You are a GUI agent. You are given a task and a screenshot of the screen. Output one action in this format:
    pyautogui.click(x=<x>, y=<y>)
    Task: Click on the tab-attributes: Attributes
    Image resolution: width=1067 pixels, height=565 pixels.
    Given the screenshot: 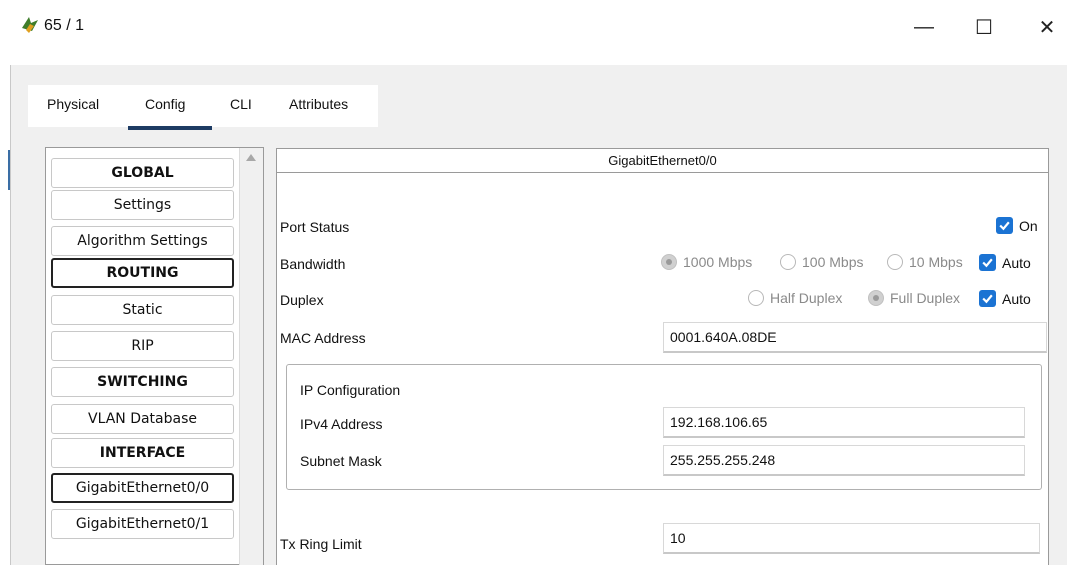 What is the action you would take?
    pyautogui.click(x=318, y=104)
    